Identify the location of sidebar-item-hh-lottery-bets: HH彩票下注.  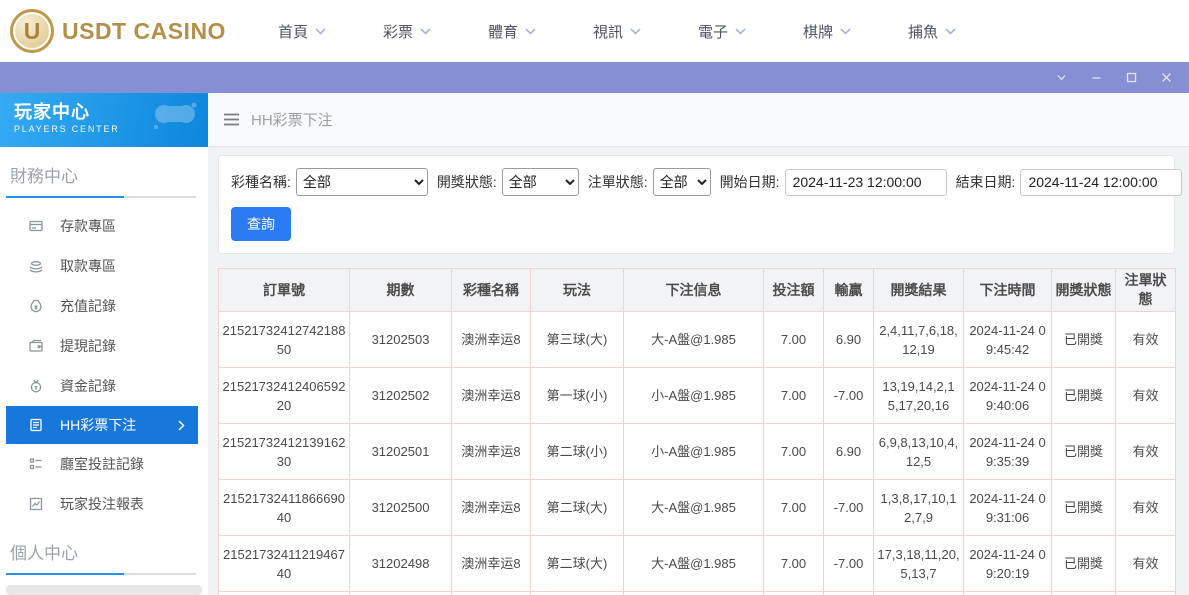
(102, 425).